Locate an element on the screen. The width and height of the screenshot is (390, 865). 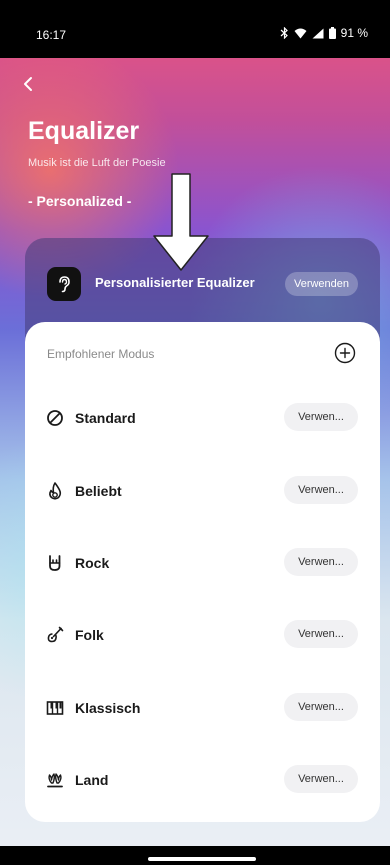
section-label: - Personalized - is located at coordinates (80, 201).